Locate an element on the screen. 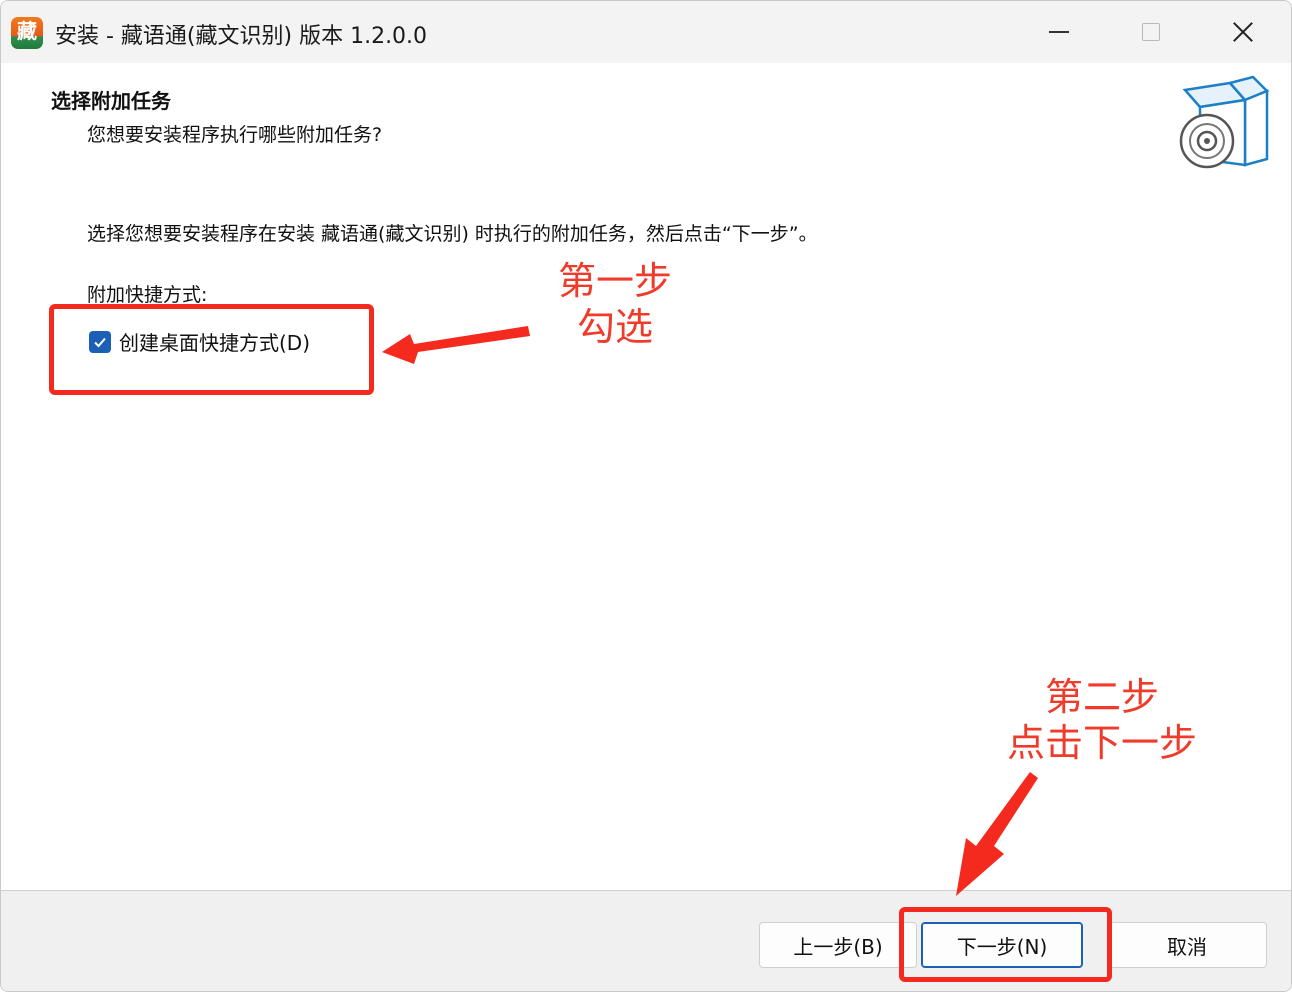 This screenshot has width=1292, height=996. shortcut-group-label: 附加快捷方式: is located at coordinates (147, 295).